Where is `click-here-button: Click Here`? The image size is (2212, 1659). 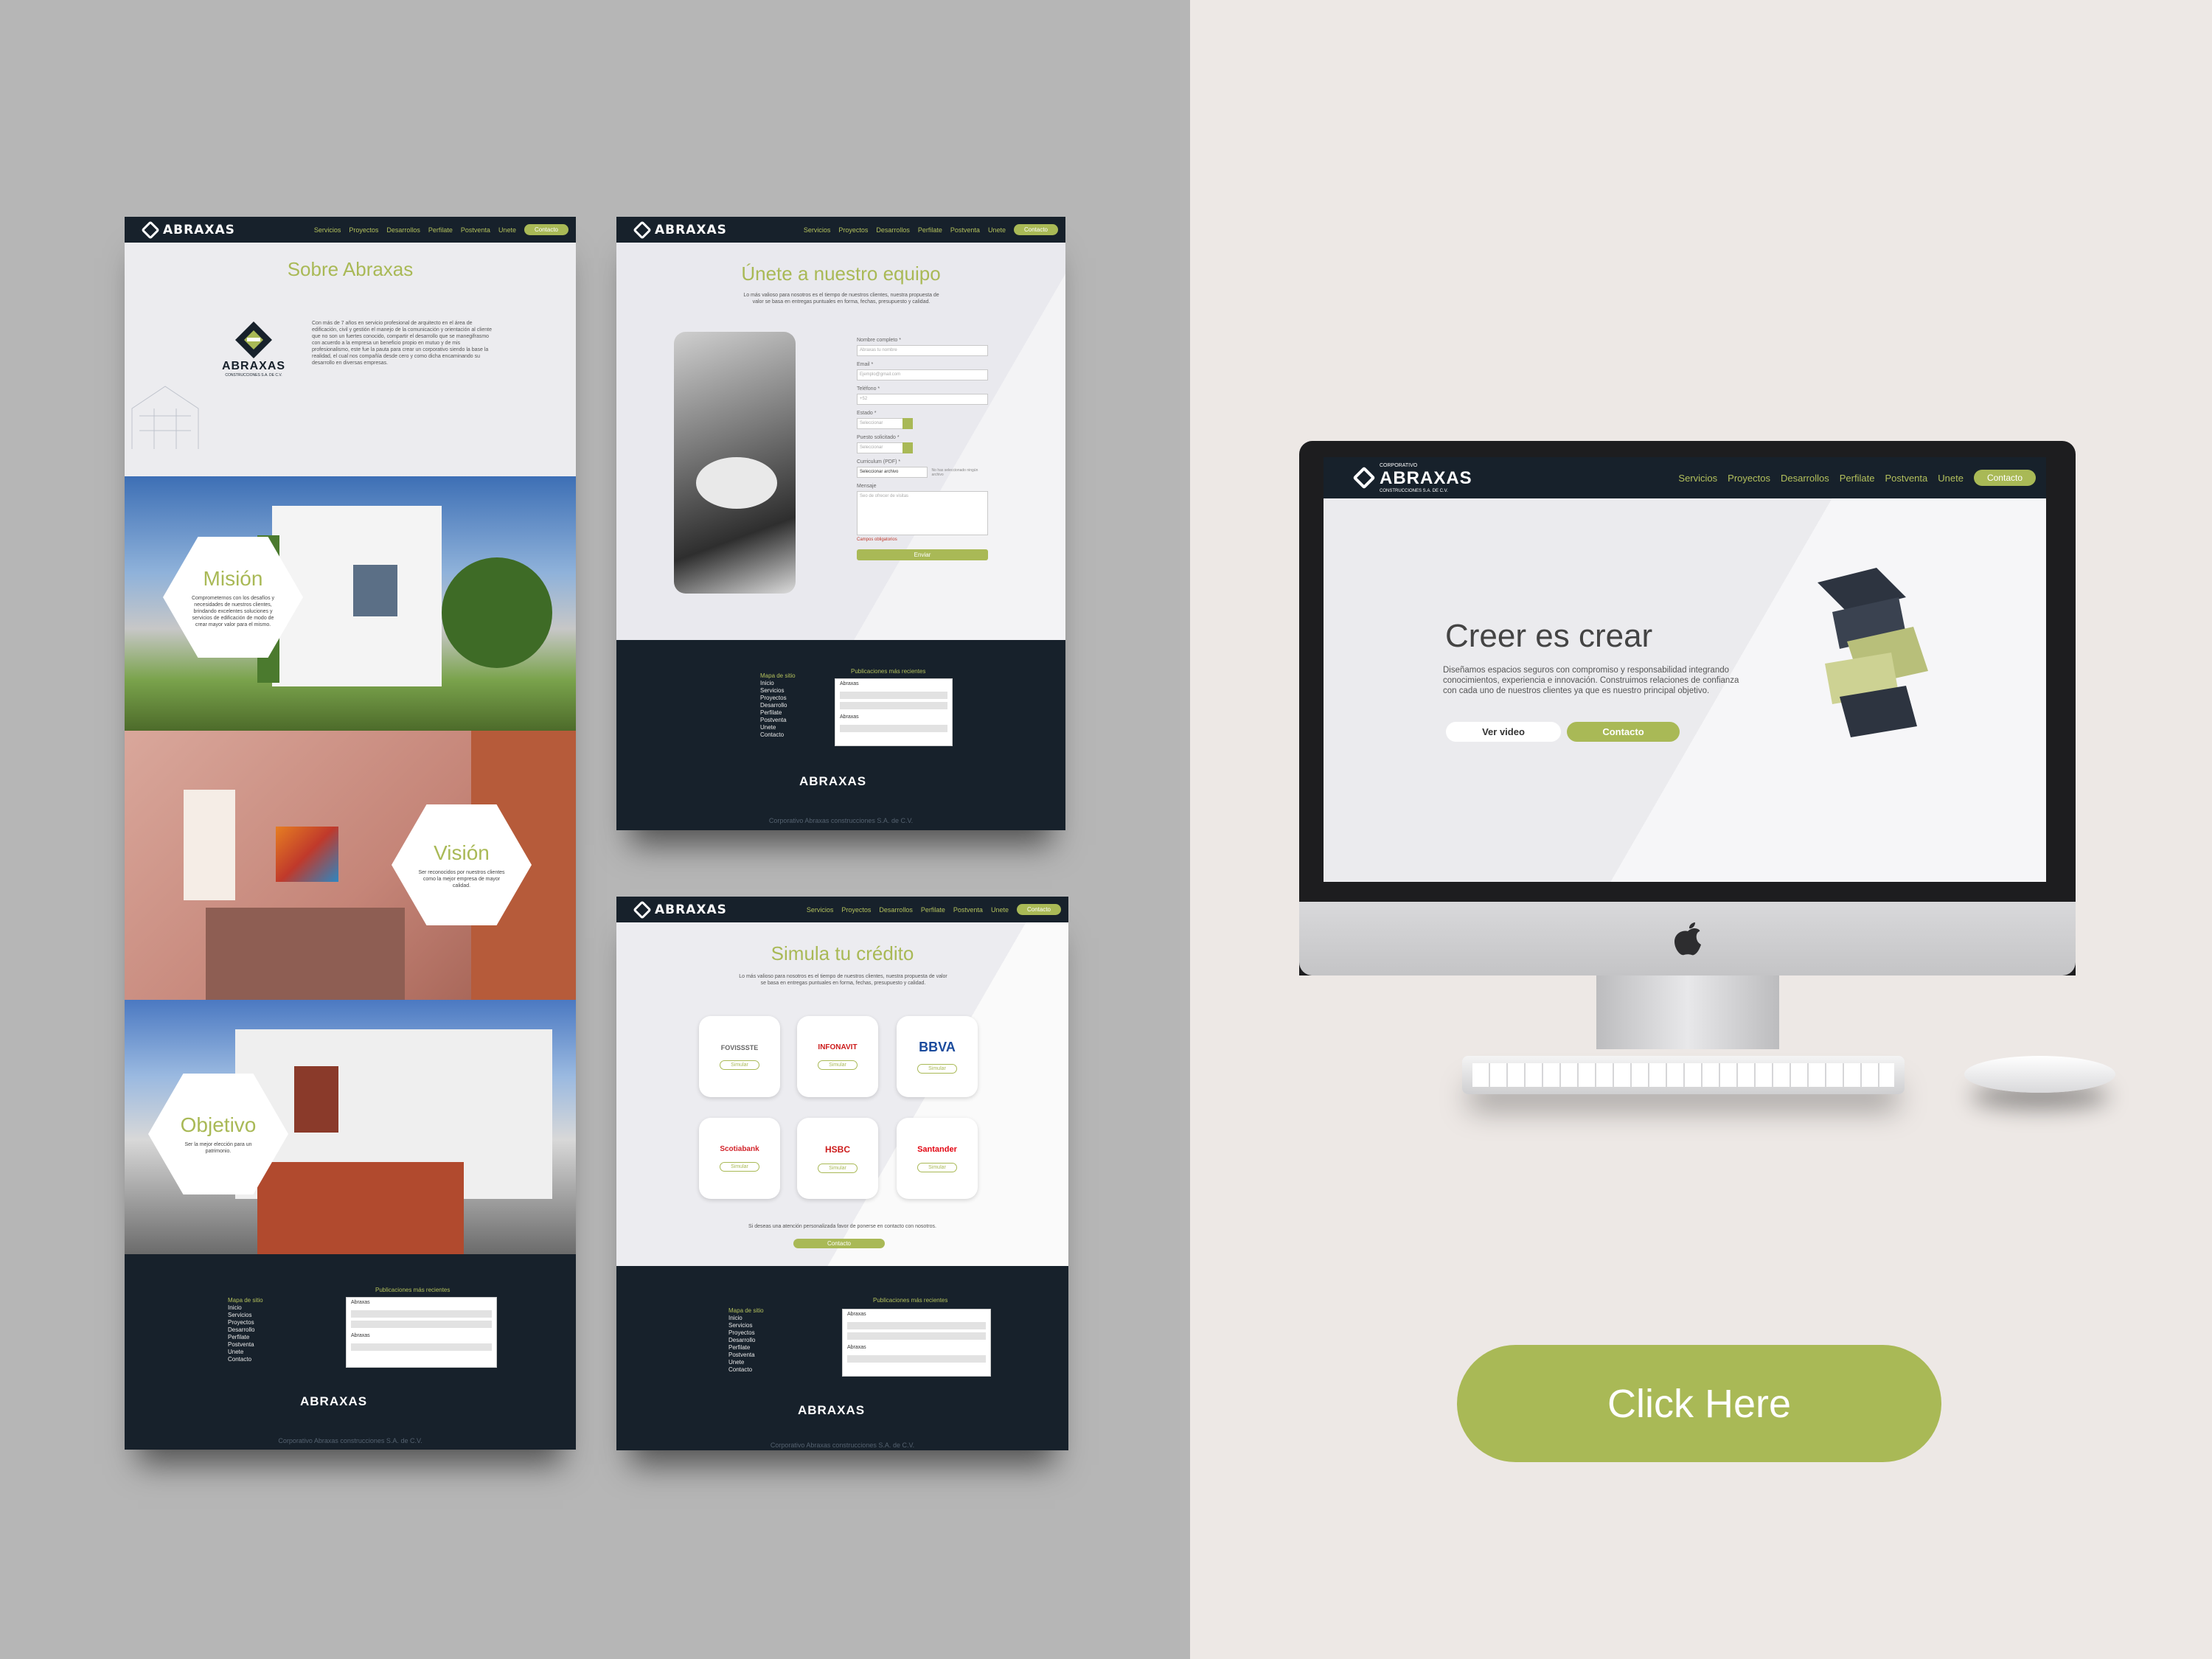
click-here-button: Click Here is located at coordinates (1699, 1403).